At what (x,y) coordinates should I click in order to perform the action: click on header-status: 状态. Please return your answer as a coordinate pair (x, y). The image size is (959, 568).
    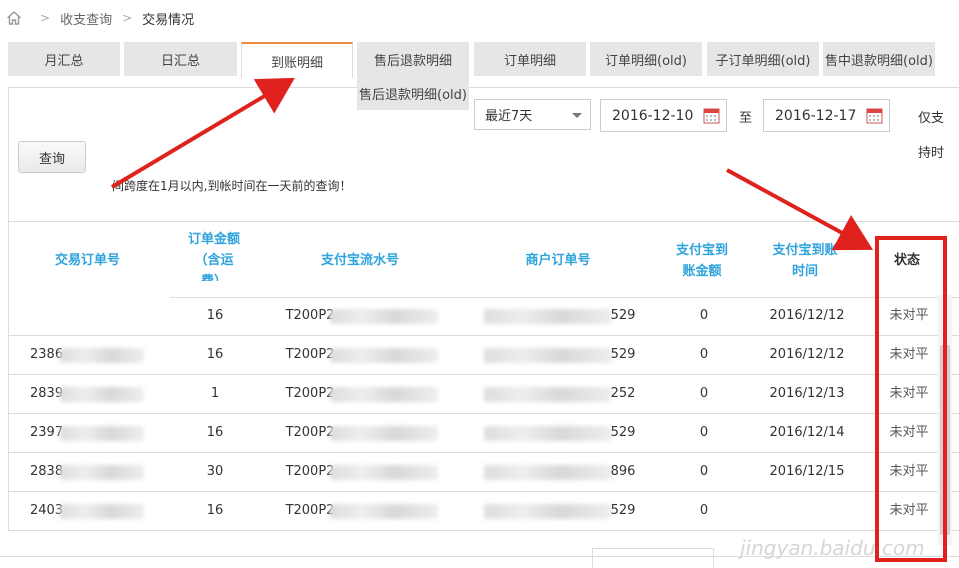
    Looking at the image, I should click on (906, 260).